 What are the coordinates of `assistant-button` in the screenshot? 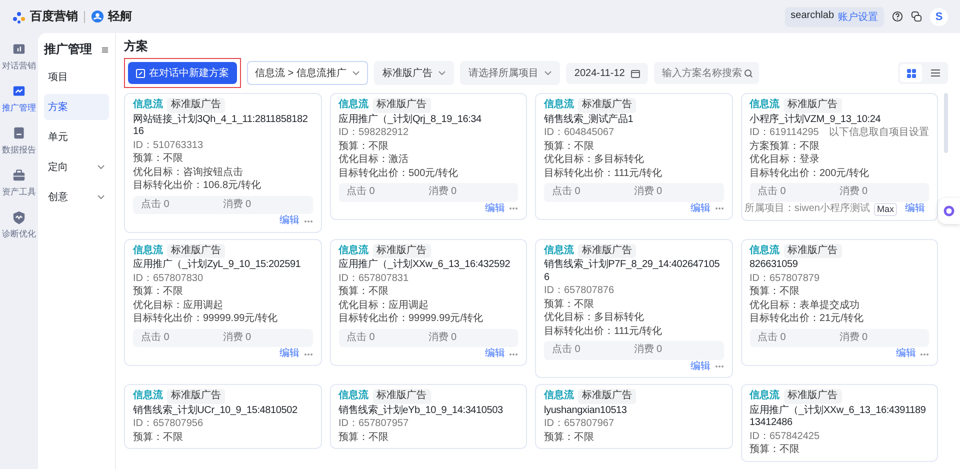 It's located at (949, 211).